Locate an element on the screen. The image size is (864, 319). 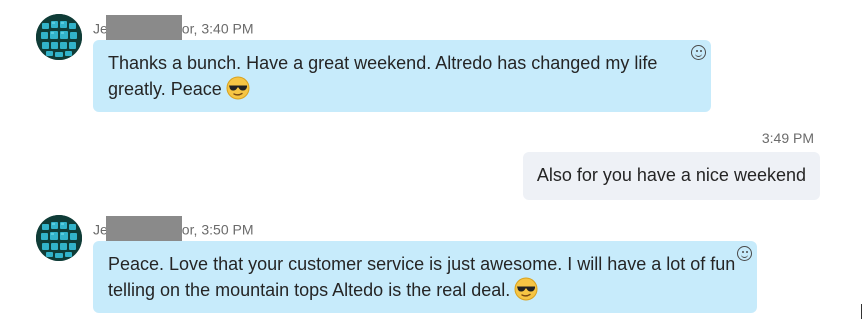
outgoing-message-bubble: Also for you have a nice weekend is located at coordinates (671, 176).